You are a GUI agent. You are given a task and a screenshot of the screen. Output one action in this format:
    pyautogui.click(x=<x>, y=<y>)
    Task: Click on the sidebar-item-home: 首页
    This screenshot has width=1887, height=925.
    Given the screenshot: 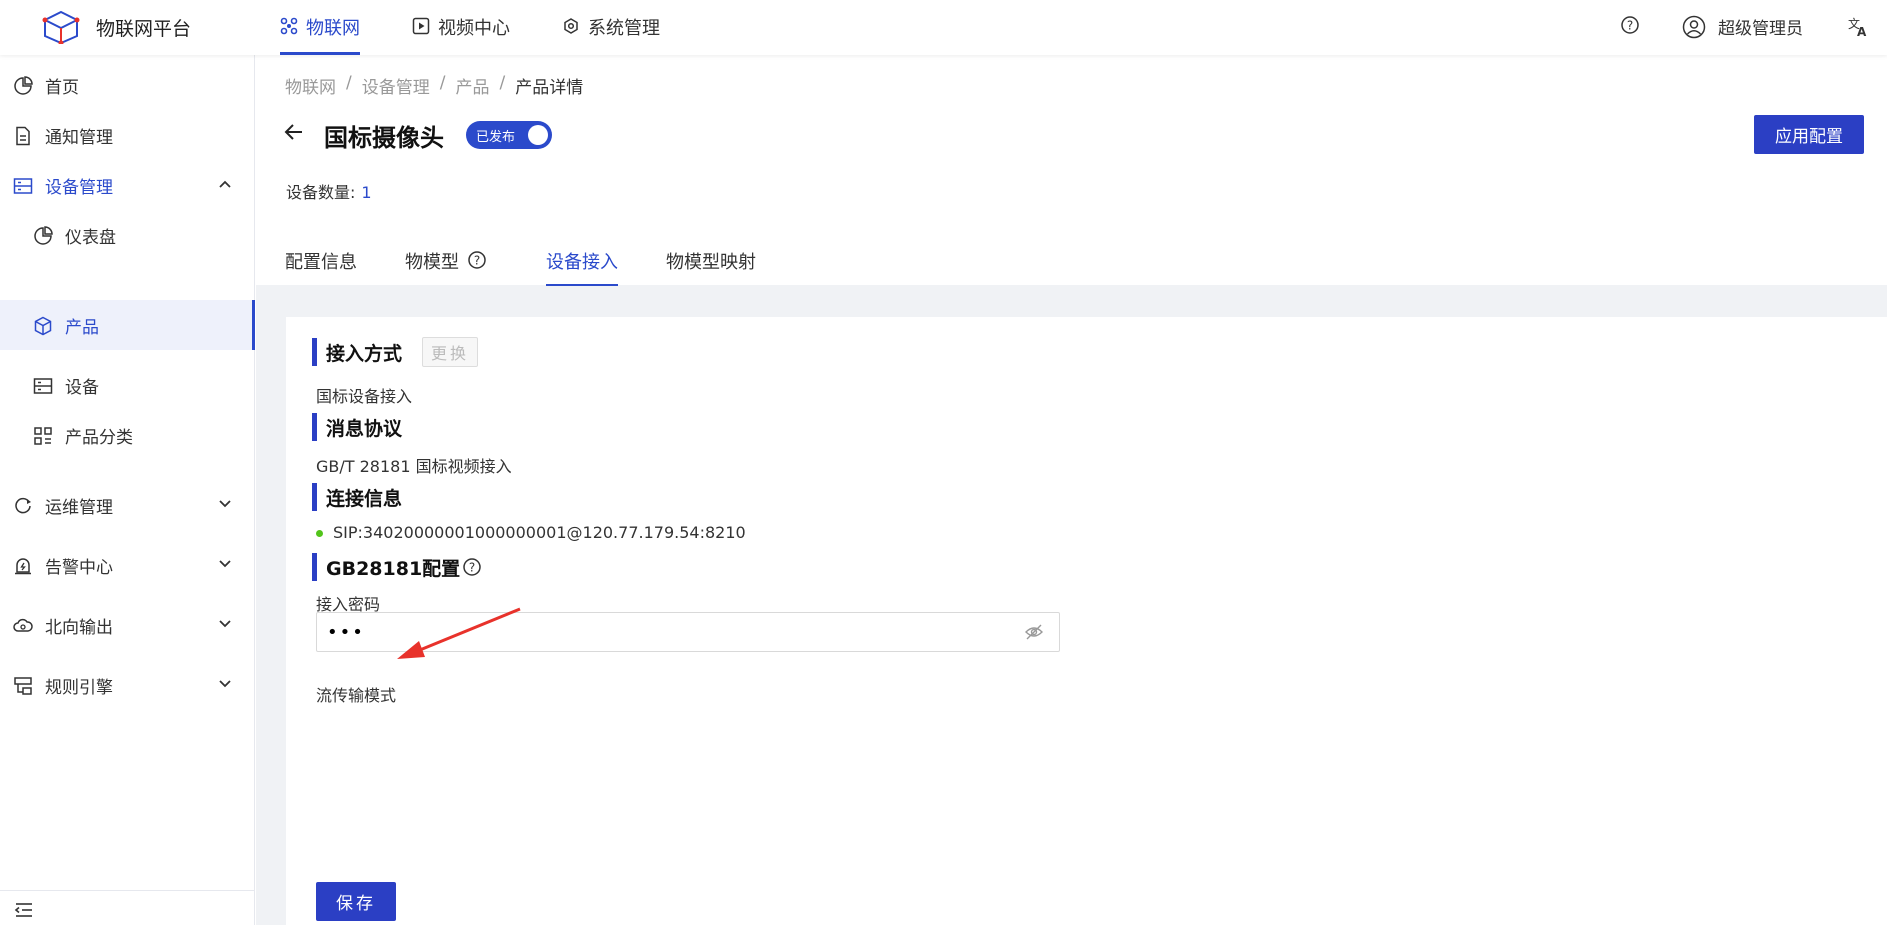 What is the action you would take?
    pyautogui.click(x=127, y=85)
    